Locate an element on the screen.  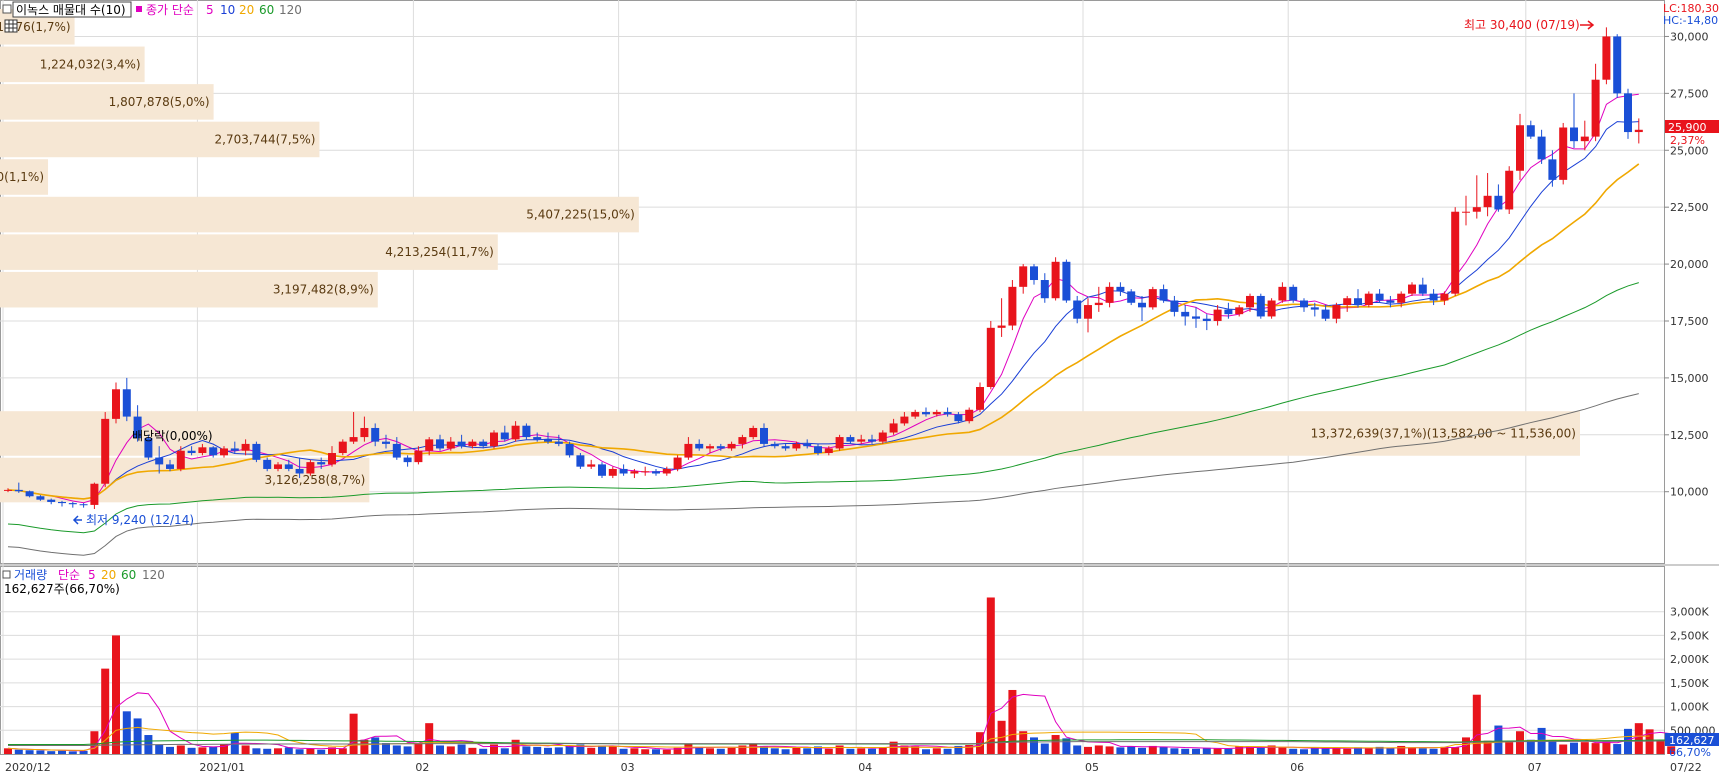
vol-ma-period-60: 60 is located at coordinates (128, 575).